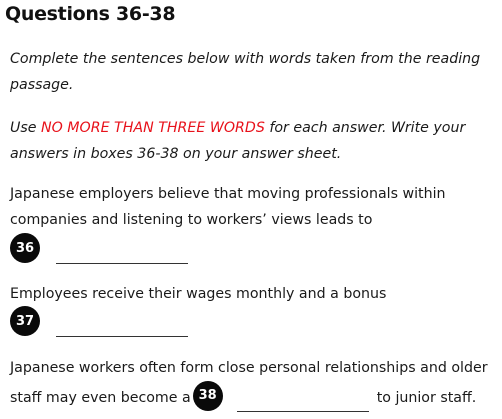 The image size is (502, 419). What do you see at coordinates (302, 400) in the screenshot?
I see `answer-38-input` at bounding box center [302, 400].